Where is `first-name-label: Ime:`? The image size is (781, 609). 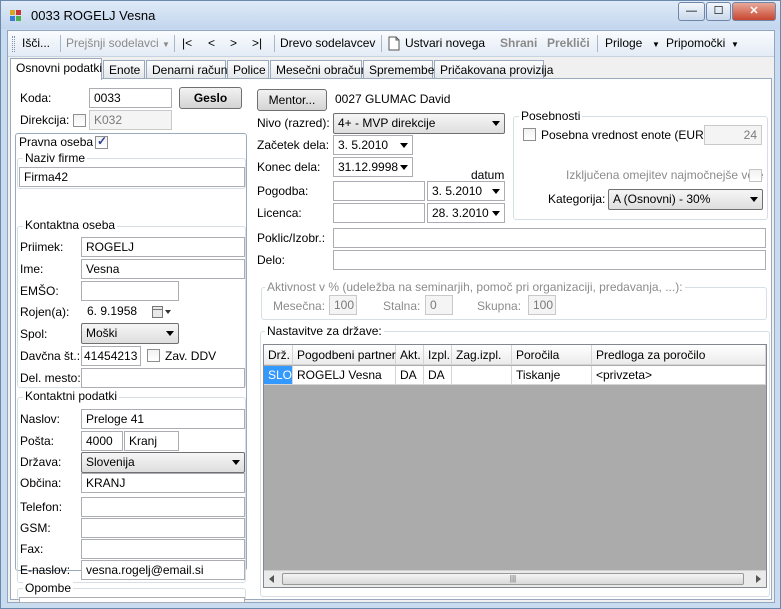
first-name-label: Ime: is located at coordinates (32, 269).